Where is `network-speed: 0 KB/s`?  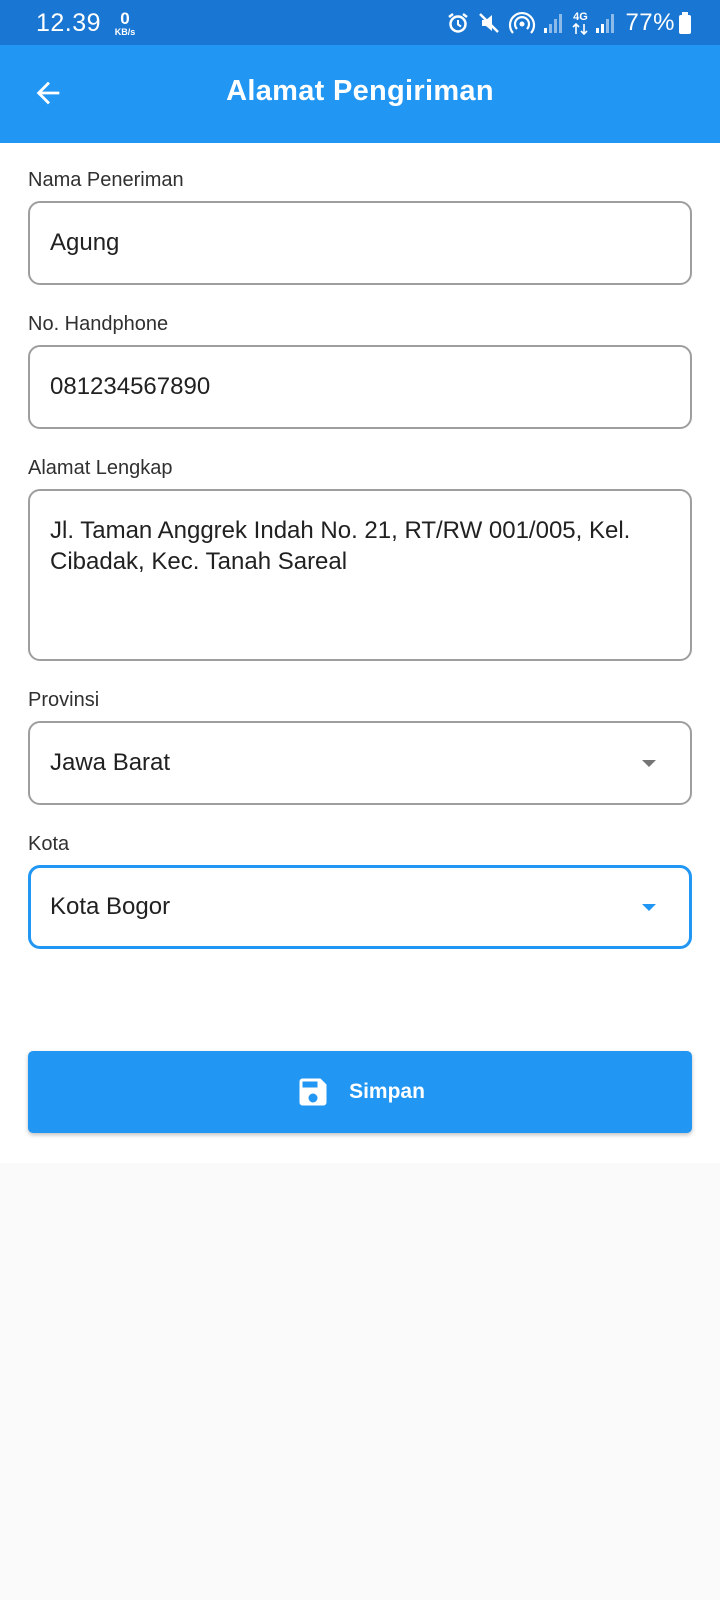 network-speed: 0 KB/s is located at coordinates (125, 23).